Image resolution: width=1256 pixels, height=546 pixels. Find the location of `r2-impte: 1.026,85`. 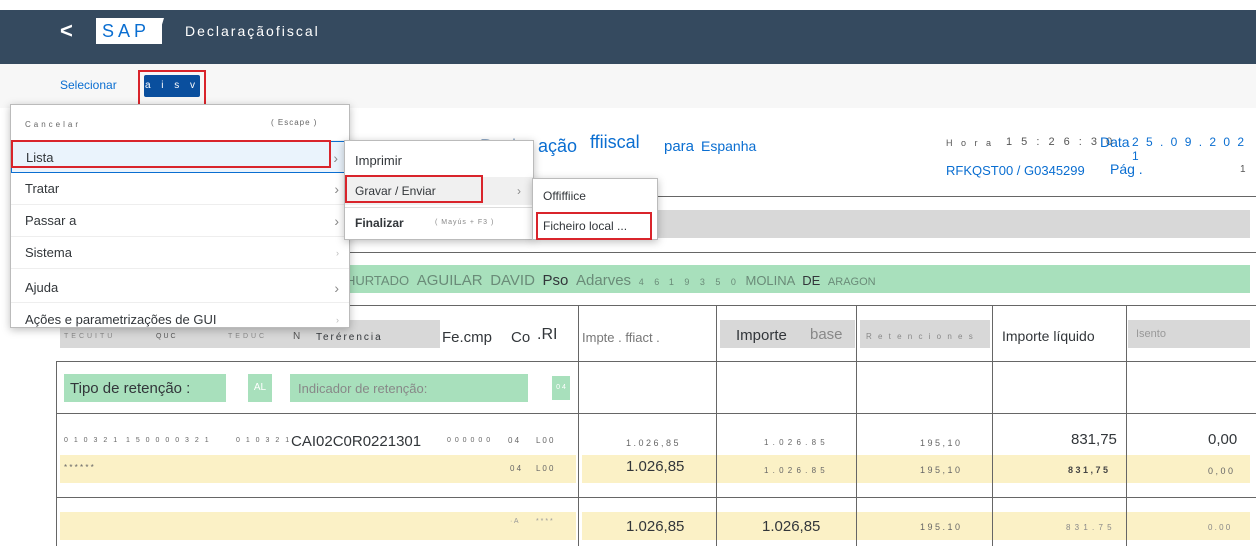

r2-impte: 1.026,85 is located at coordinates (655, 466).